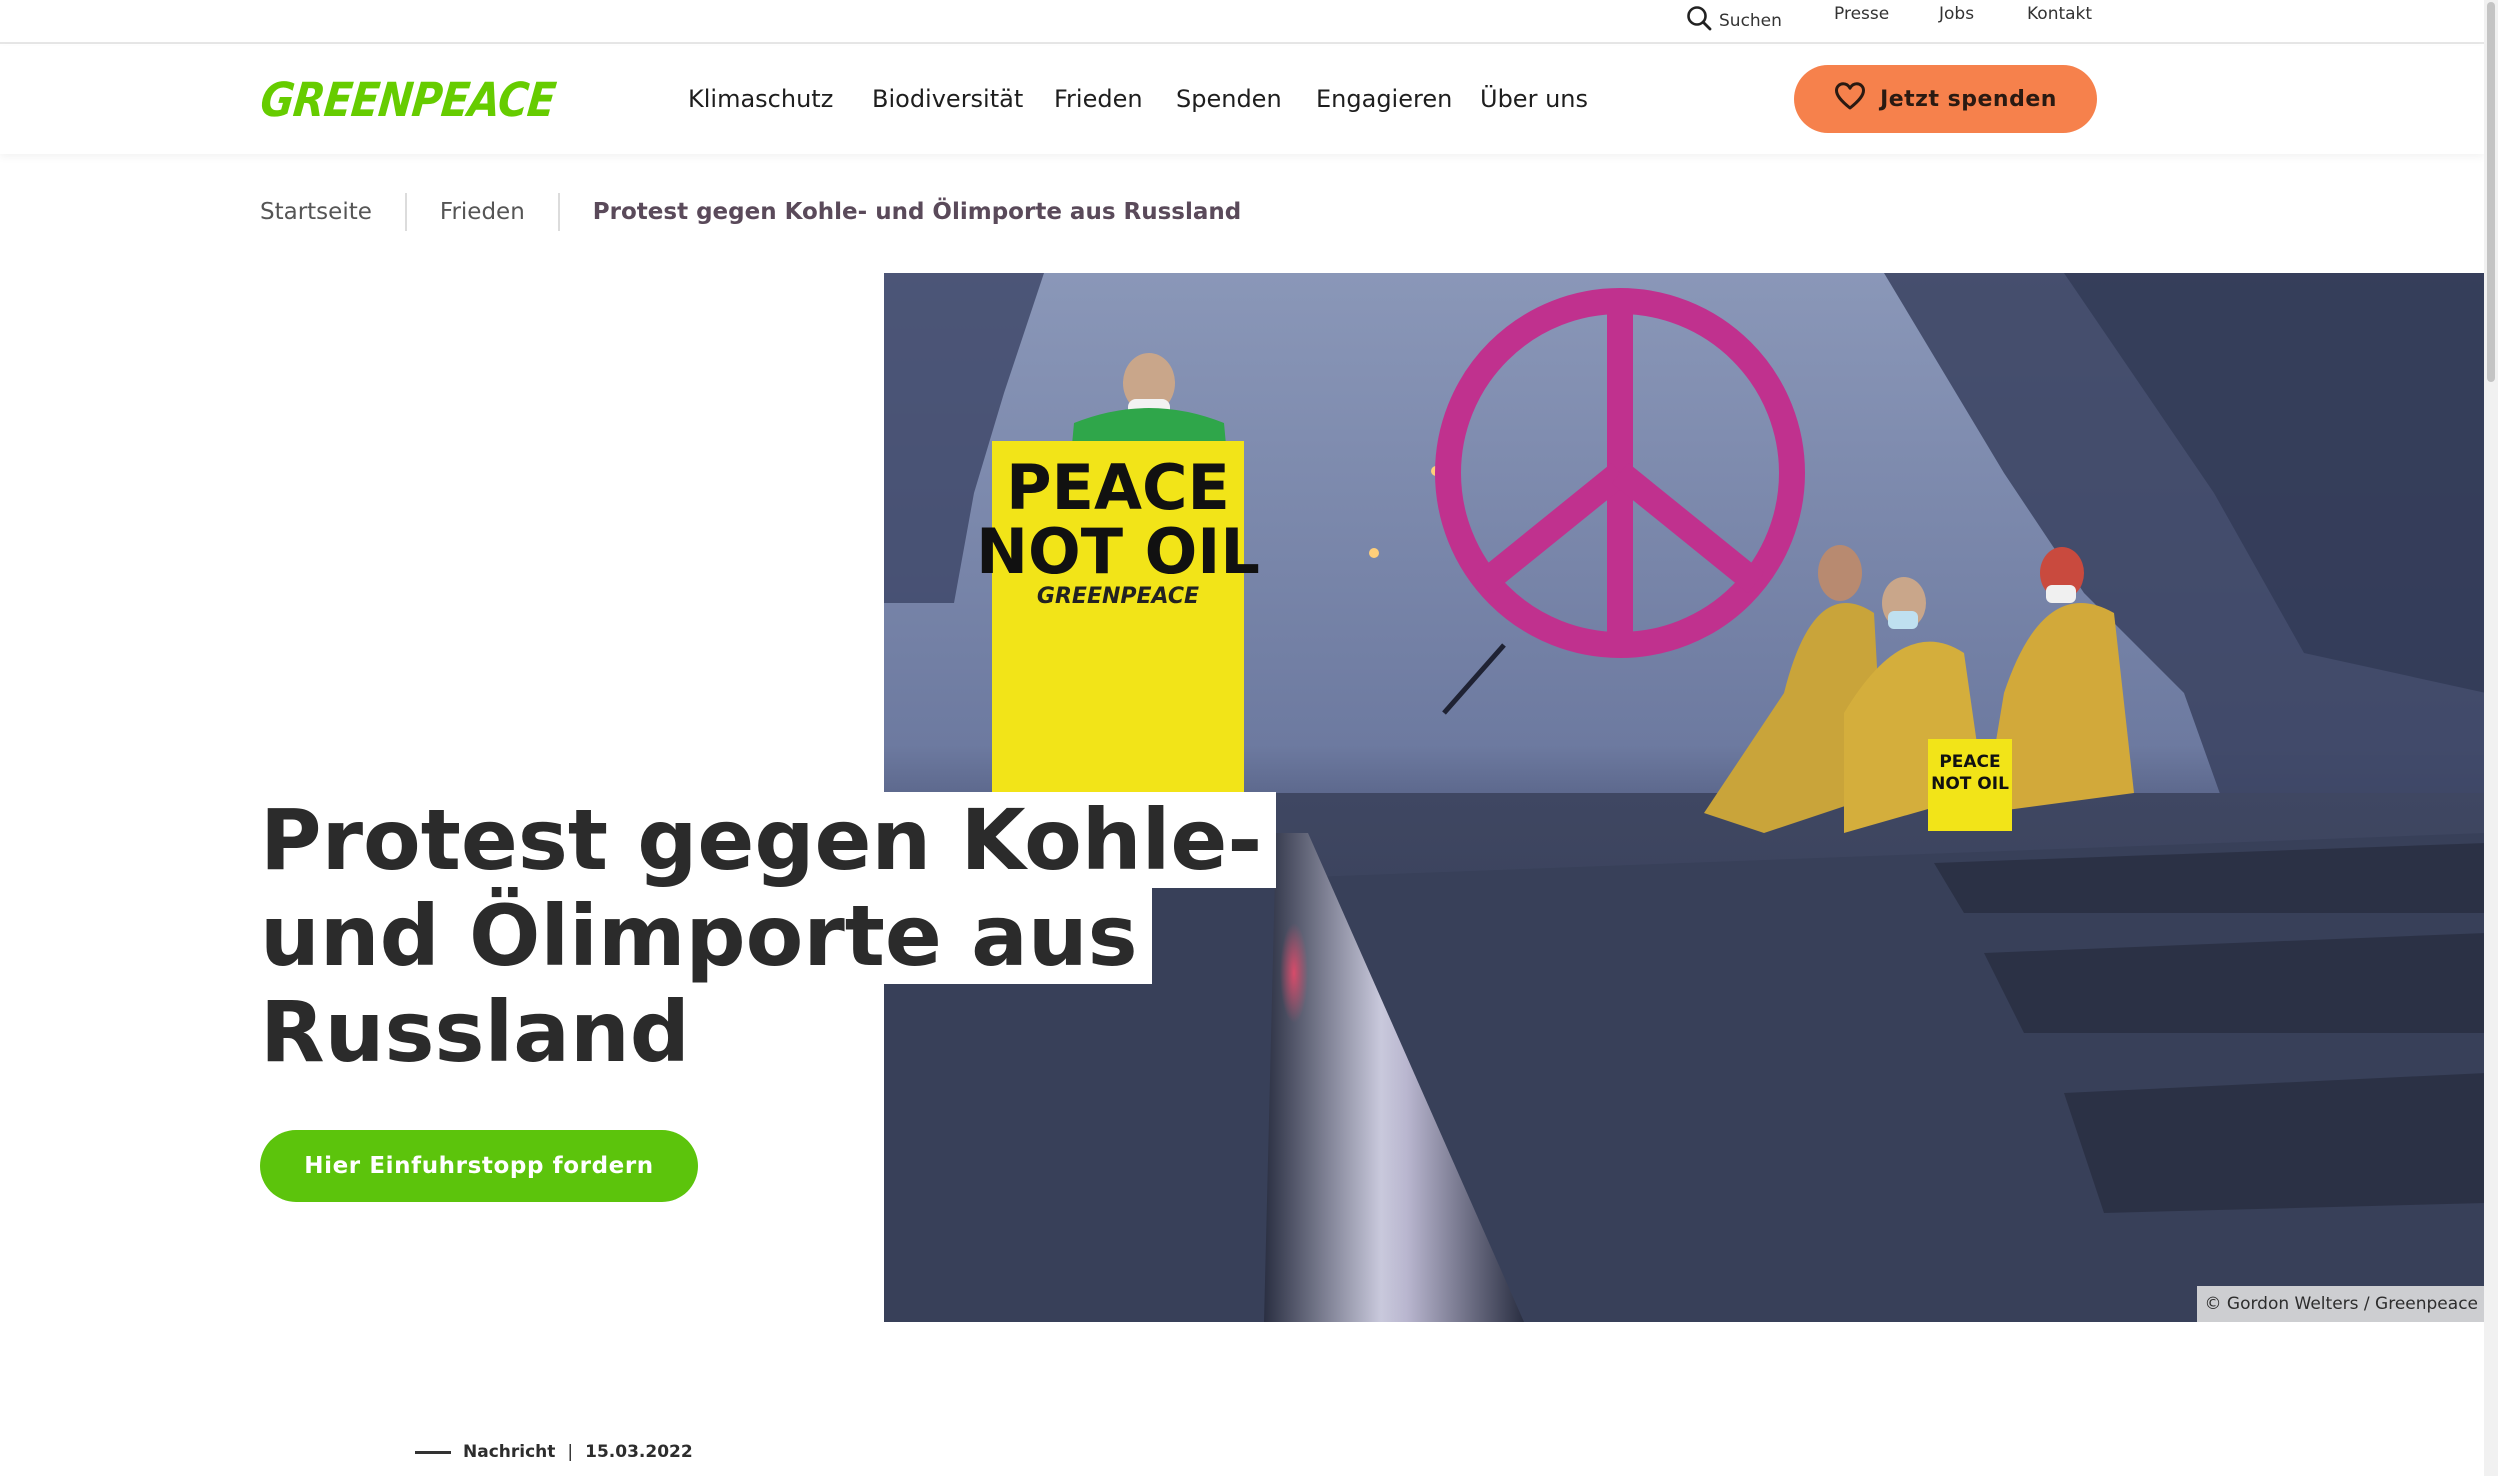 Image resolution: width=2498 pixels, height=1476 pixels. What do you see at coordinates (768, 840) in the screenshot?
I see `page-title-line: Protest gegen Kohle-` at bounding box center [768, 840].